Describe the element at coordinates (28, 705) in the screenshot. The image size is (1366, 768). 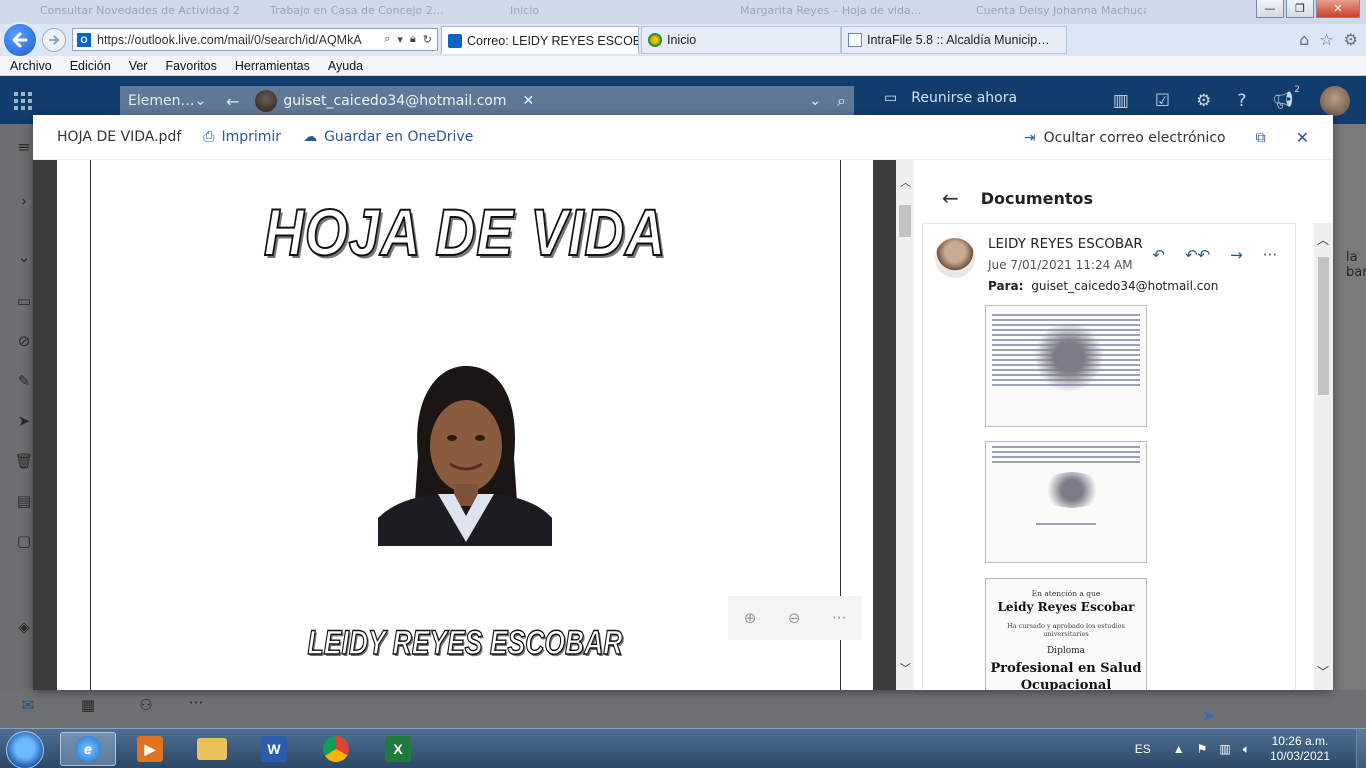
I see `mail-icon: ✉` at that location.